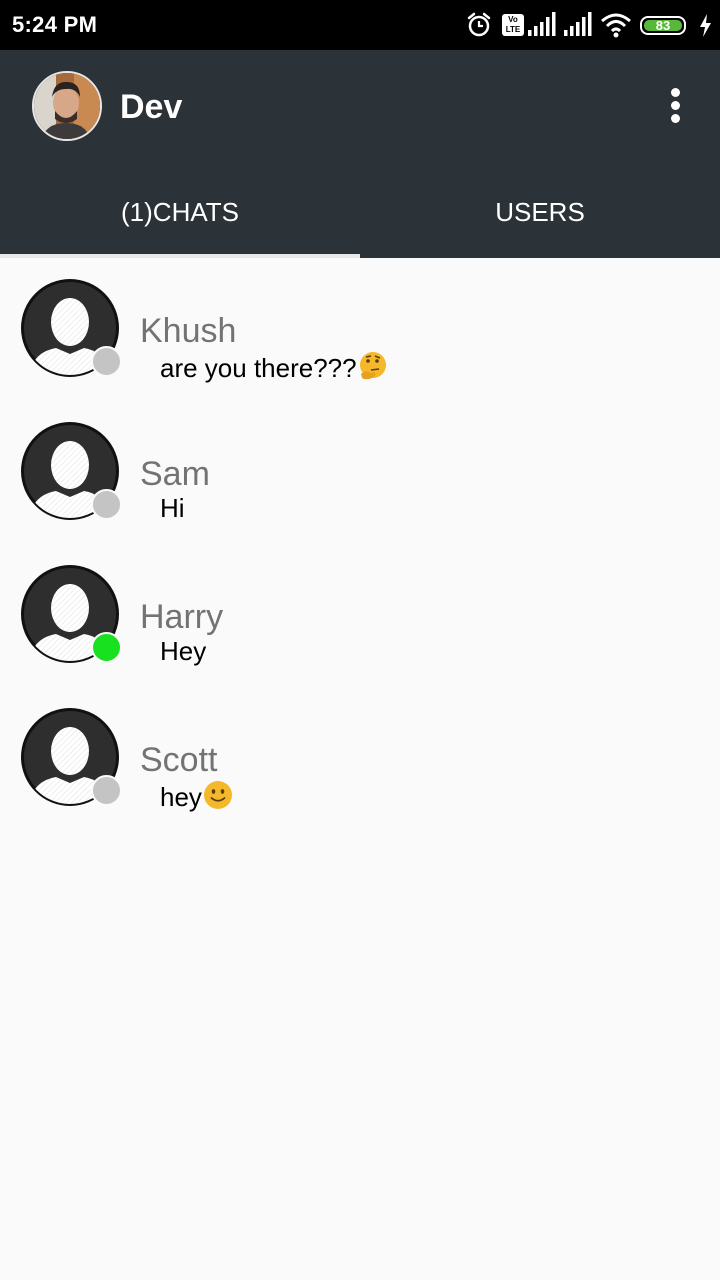  What do you see at coordinates (181, 797) in the screenshot?
I see `chat-message-text: hey` at bounding box center [181, 797].